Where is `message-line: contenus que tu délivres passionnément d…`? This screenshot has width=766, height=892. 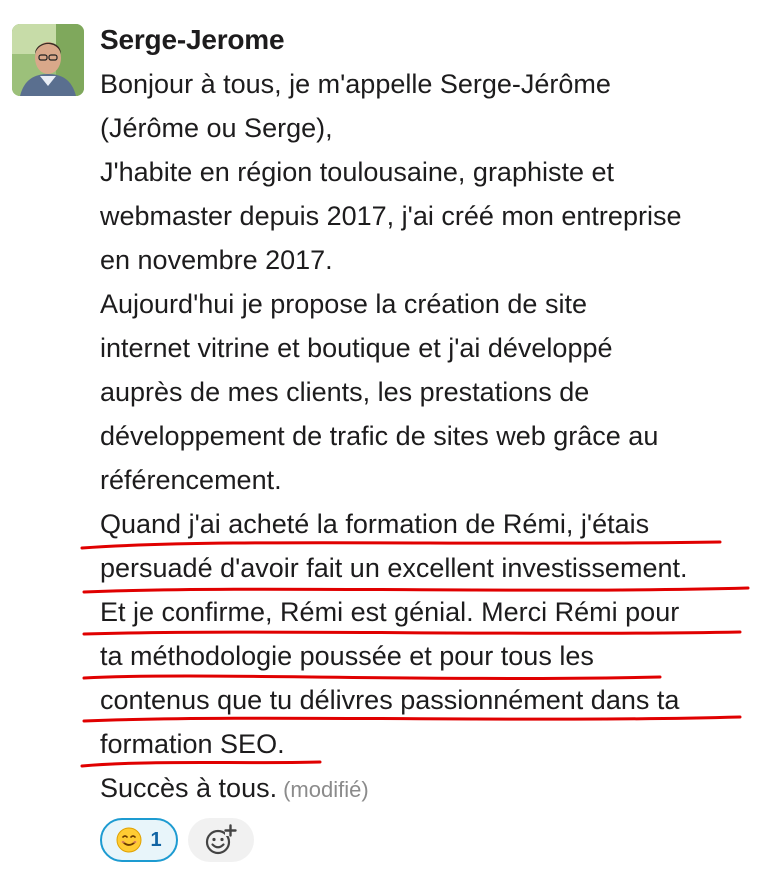
message-line: contenus que tu délivres passionnément d… is located at coordinates (390, 700).